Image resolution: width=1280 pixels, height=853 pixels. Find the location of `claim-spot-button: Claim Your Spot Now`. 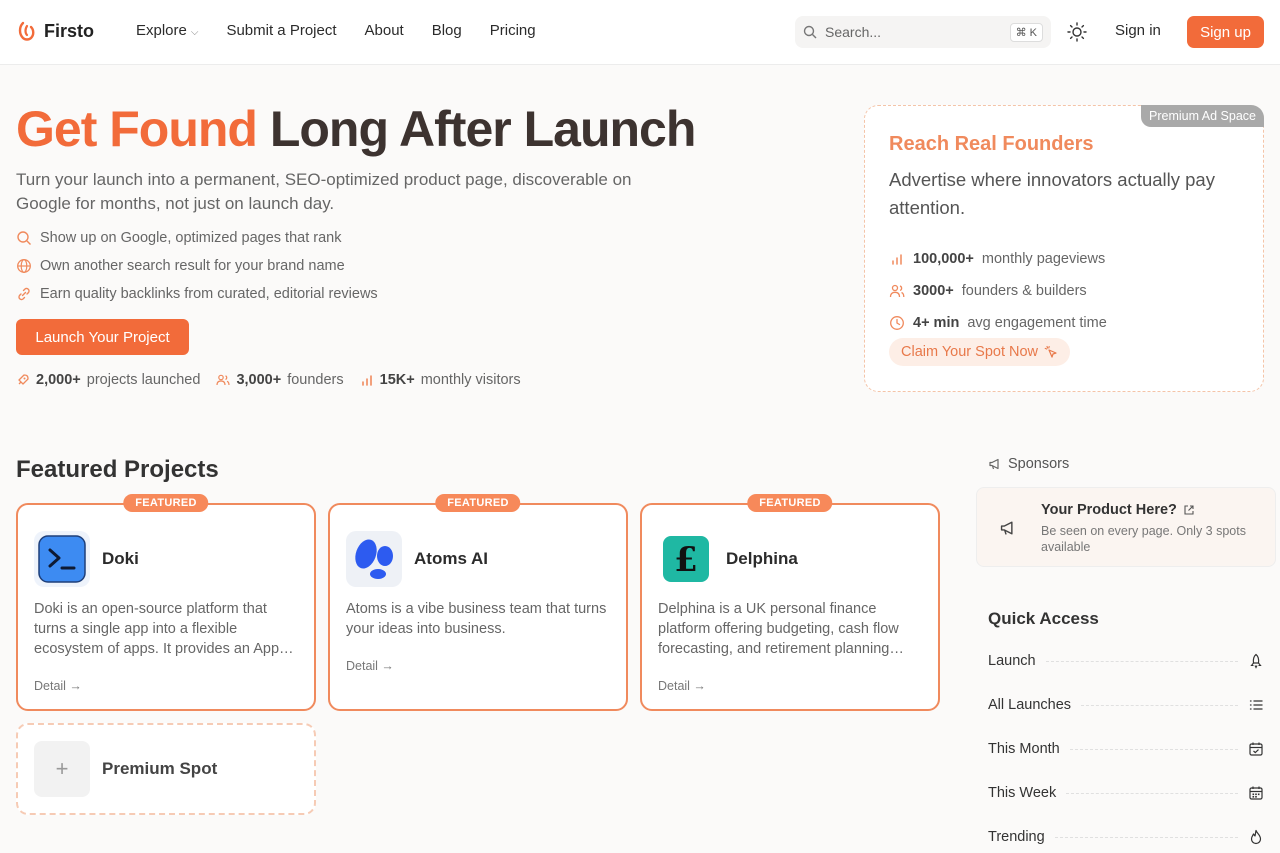

claim-spot-button: Claim Your Spot Now is located at coordinates (980, 352).